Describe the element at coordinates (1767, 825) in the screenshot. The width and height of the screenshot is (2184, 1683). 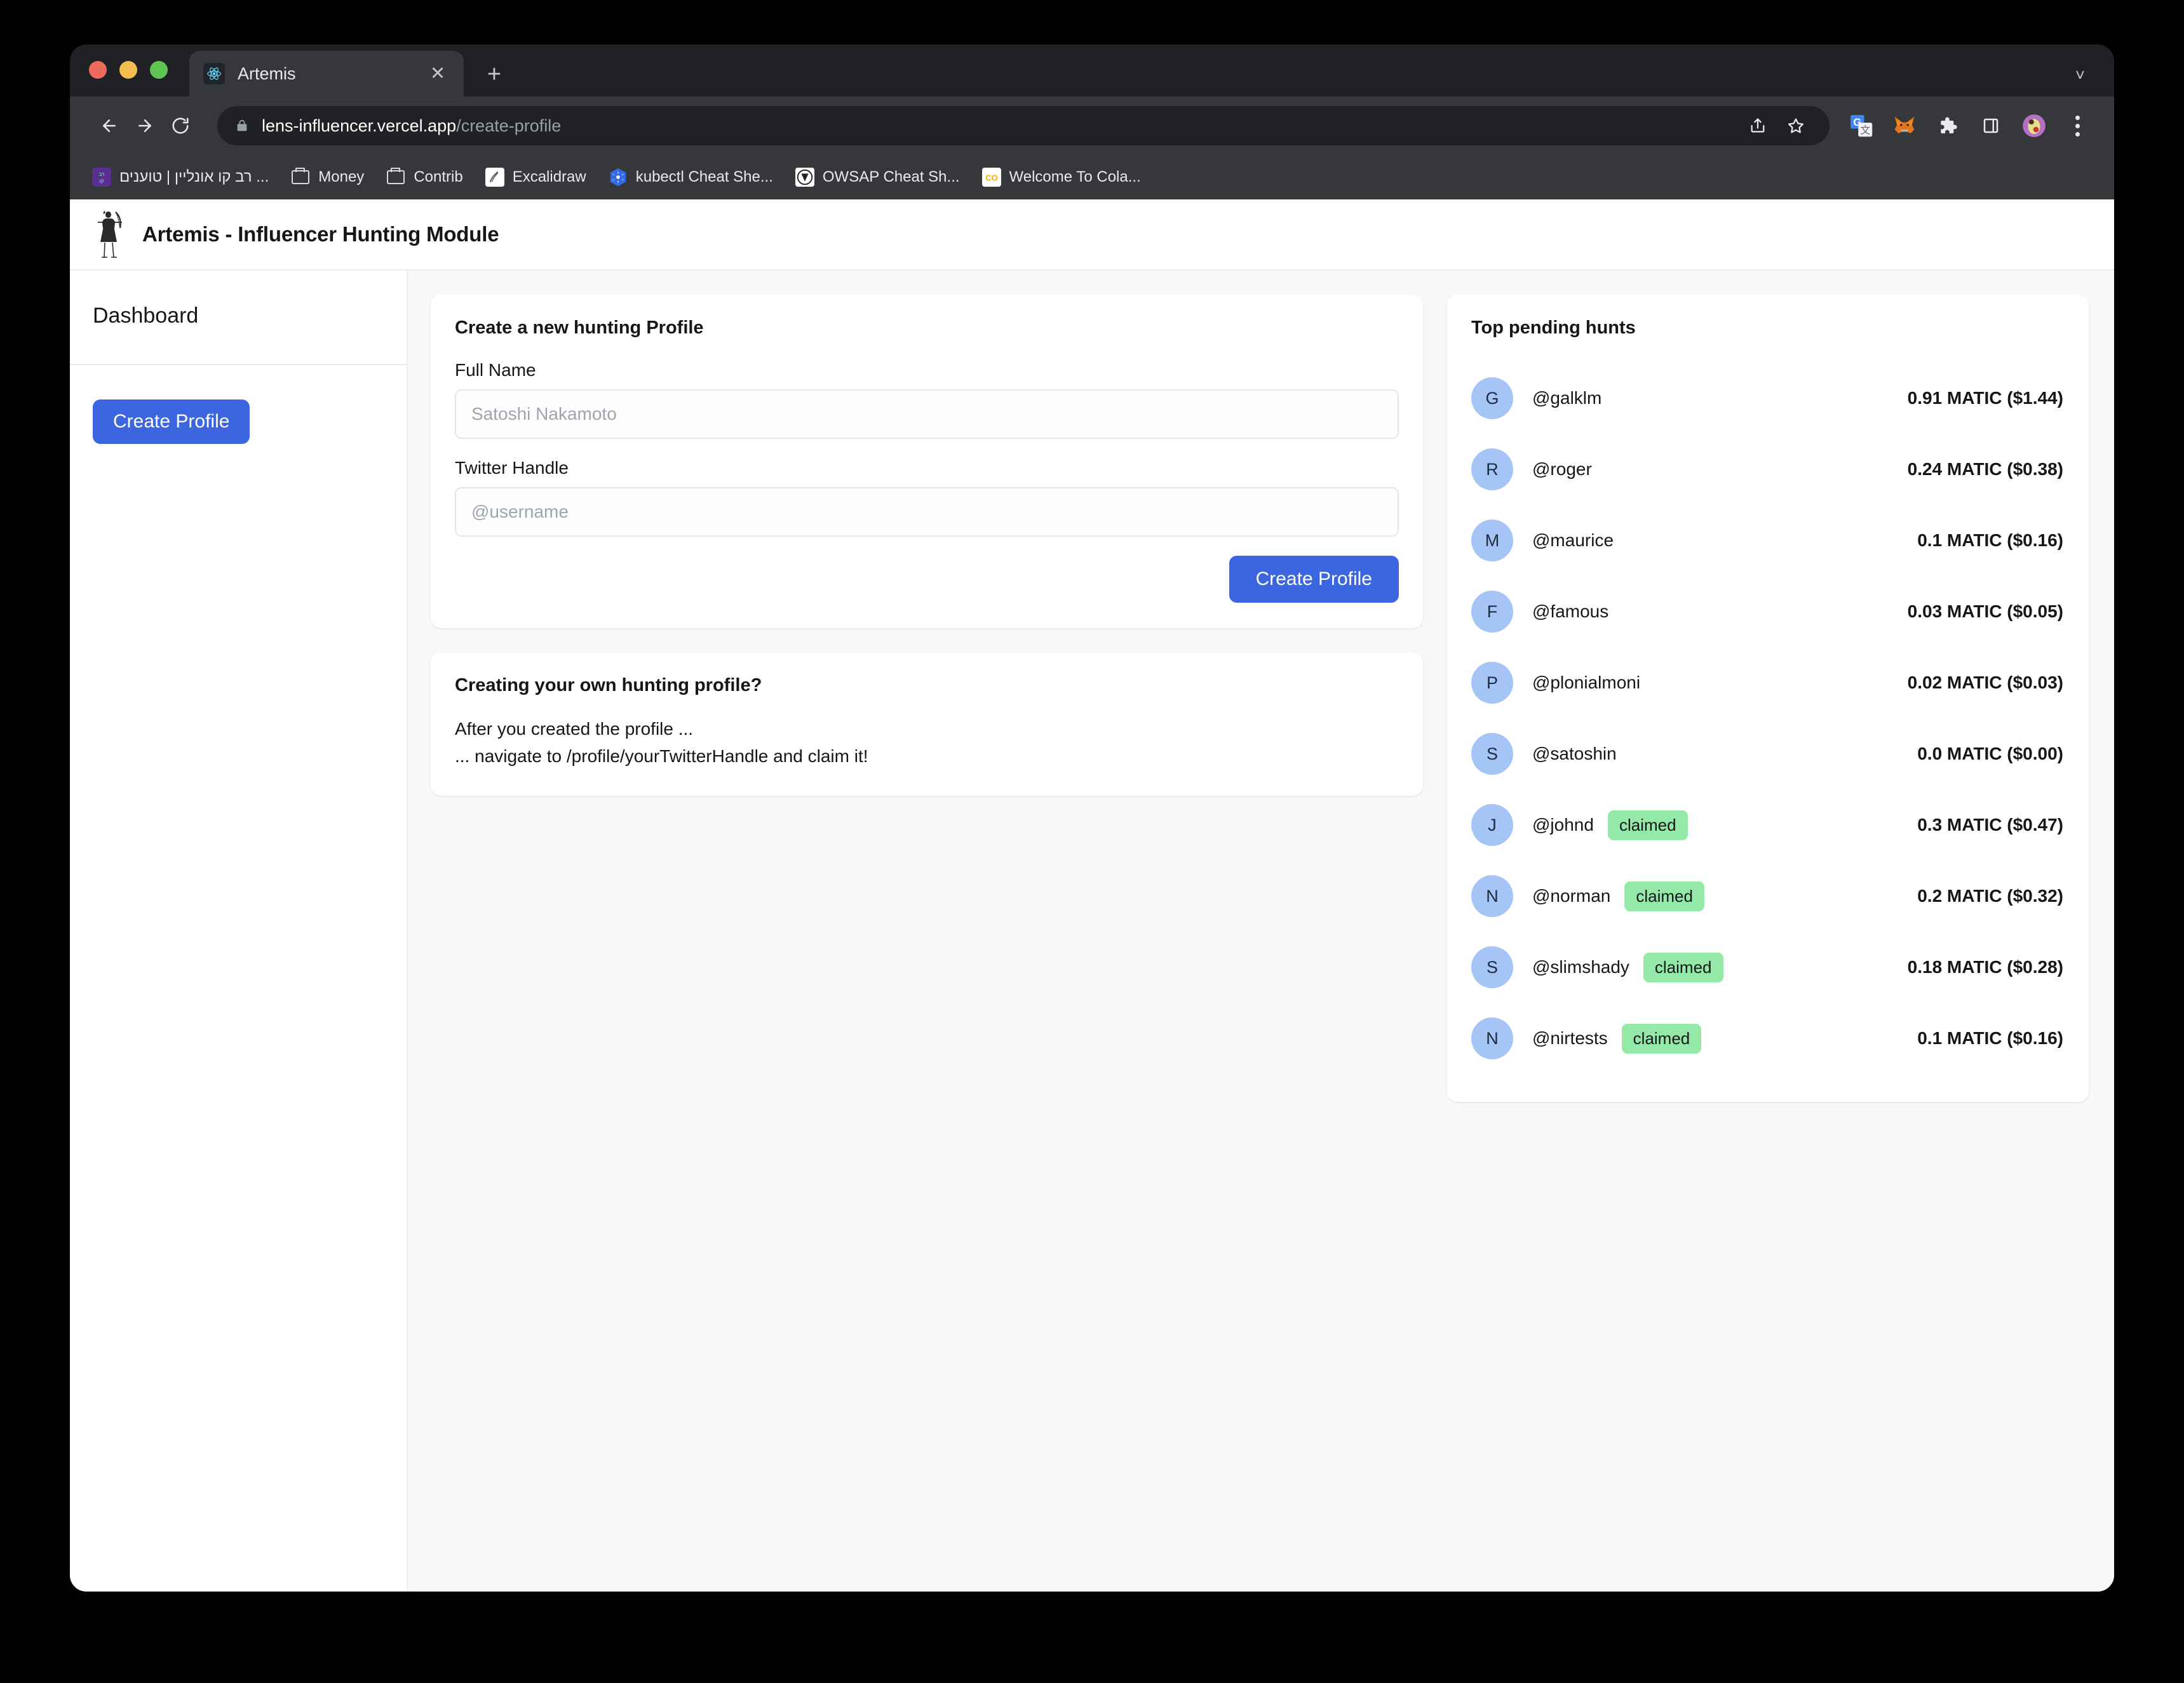
I see `hunt-row: J @johnd claimed 0.3 MATIC ($0.47)` at that location.